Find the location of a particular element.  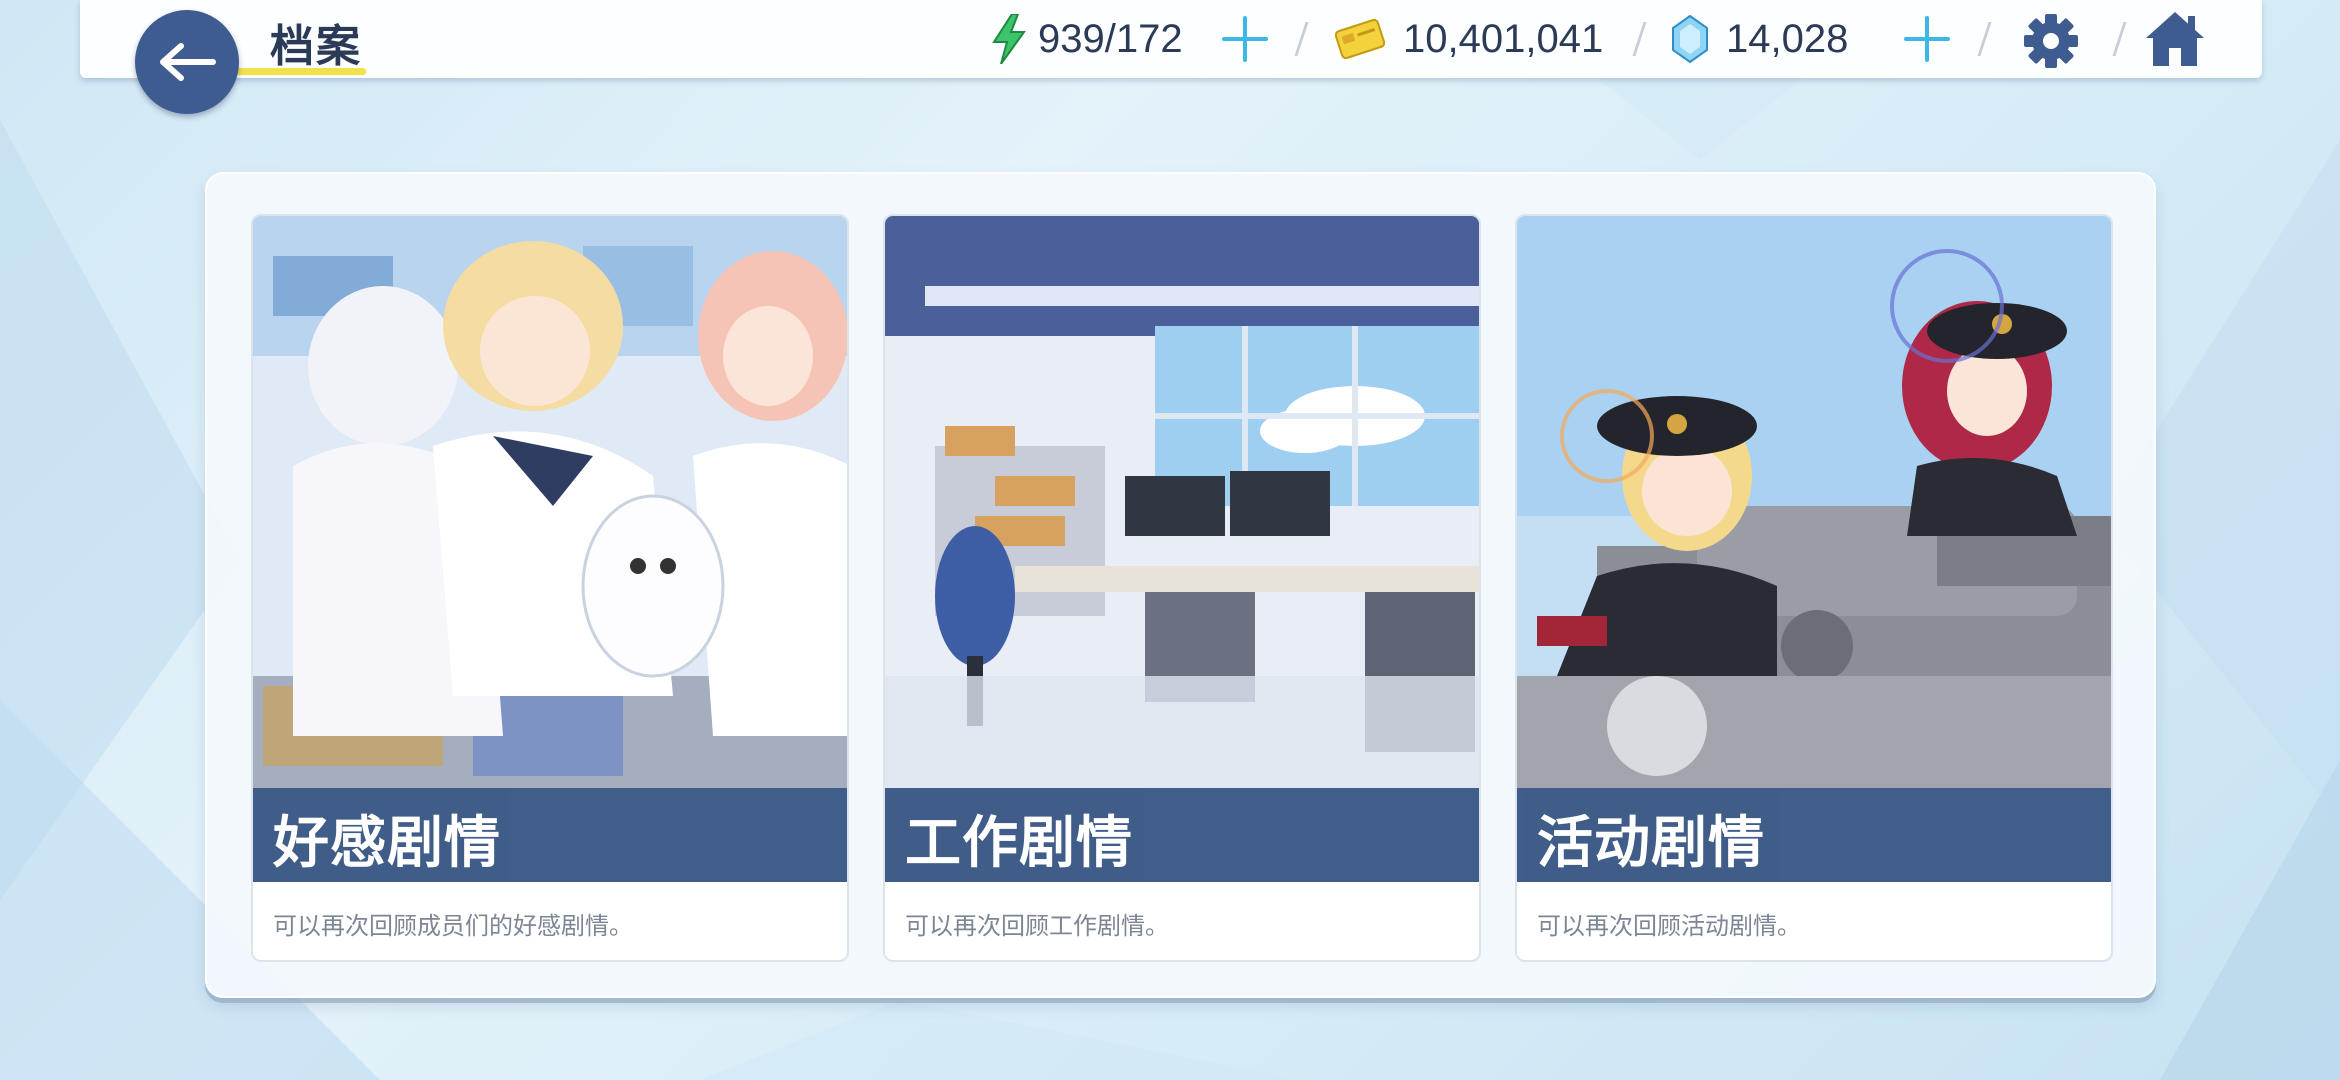

add-pyroxene-button is located at coordinates (1927, 39).